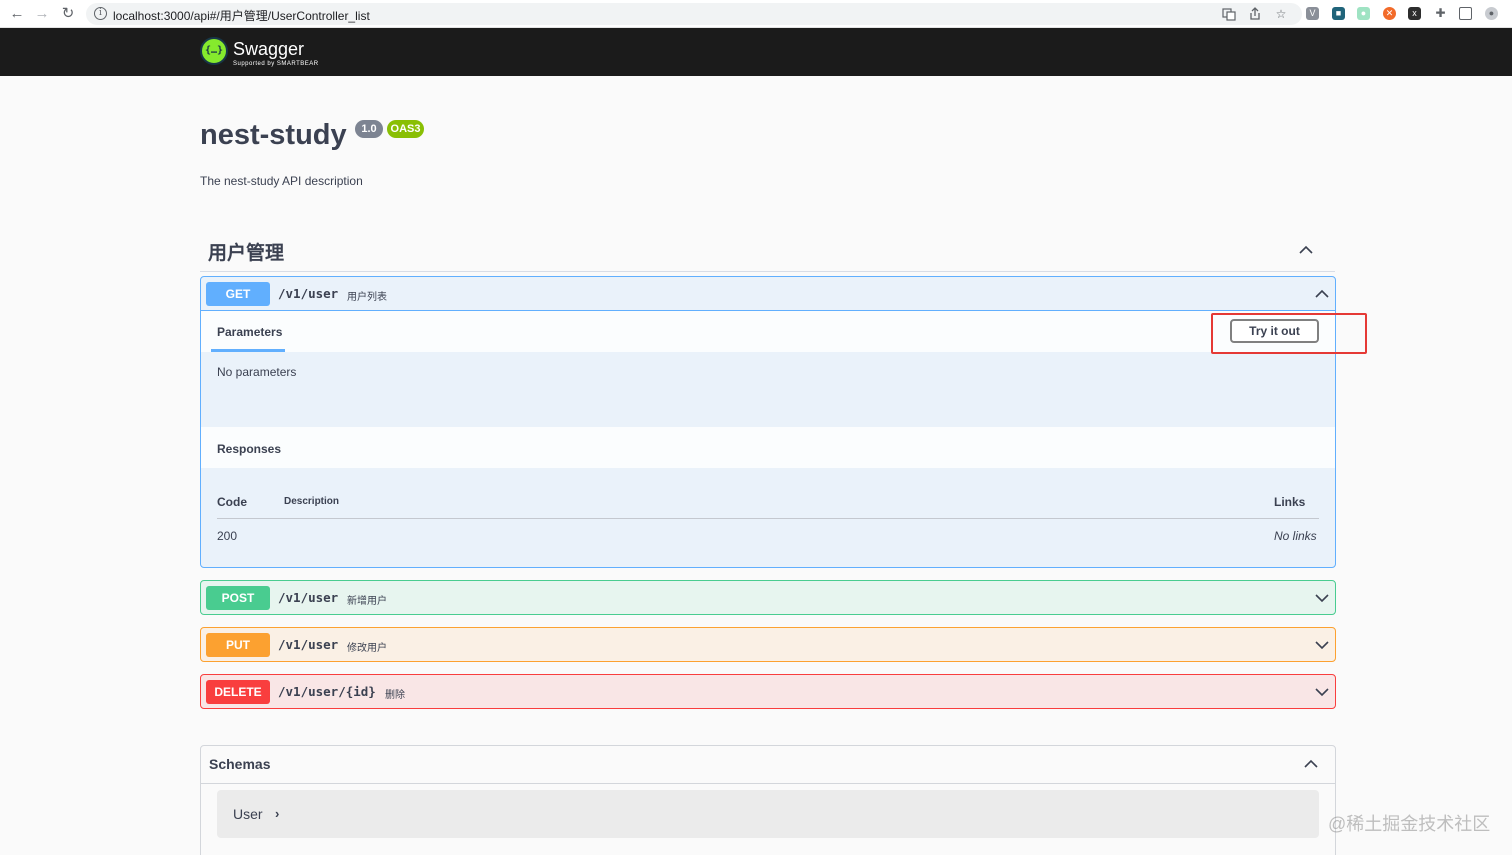 The width and height of the screenshot is (1512, 855). I want to click on translate-icon, so click(1229, 14).